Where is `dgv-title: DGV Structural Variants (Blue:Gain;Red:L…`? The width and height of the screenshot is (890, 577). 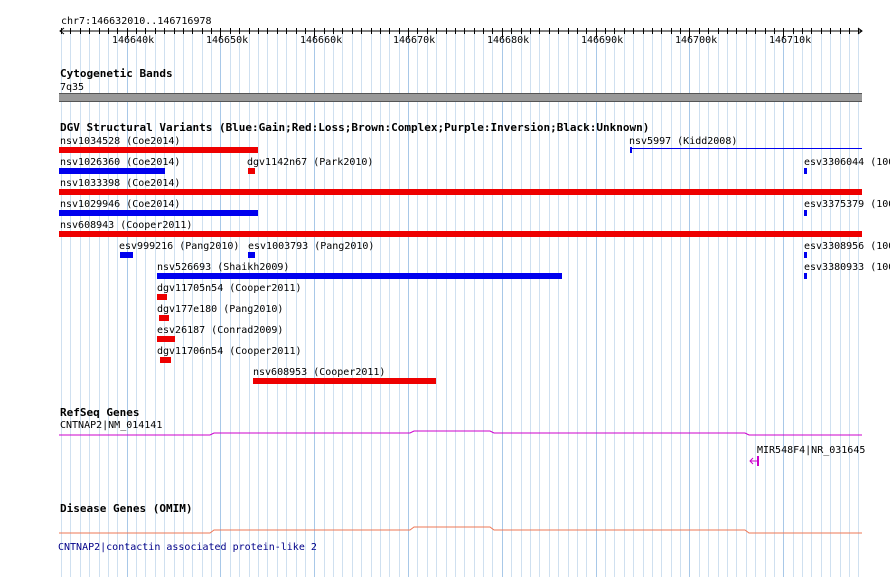
dgv-title: DGV Structural Variants (Blue:Gain;Red:L… is located at coordinates (355, 127).